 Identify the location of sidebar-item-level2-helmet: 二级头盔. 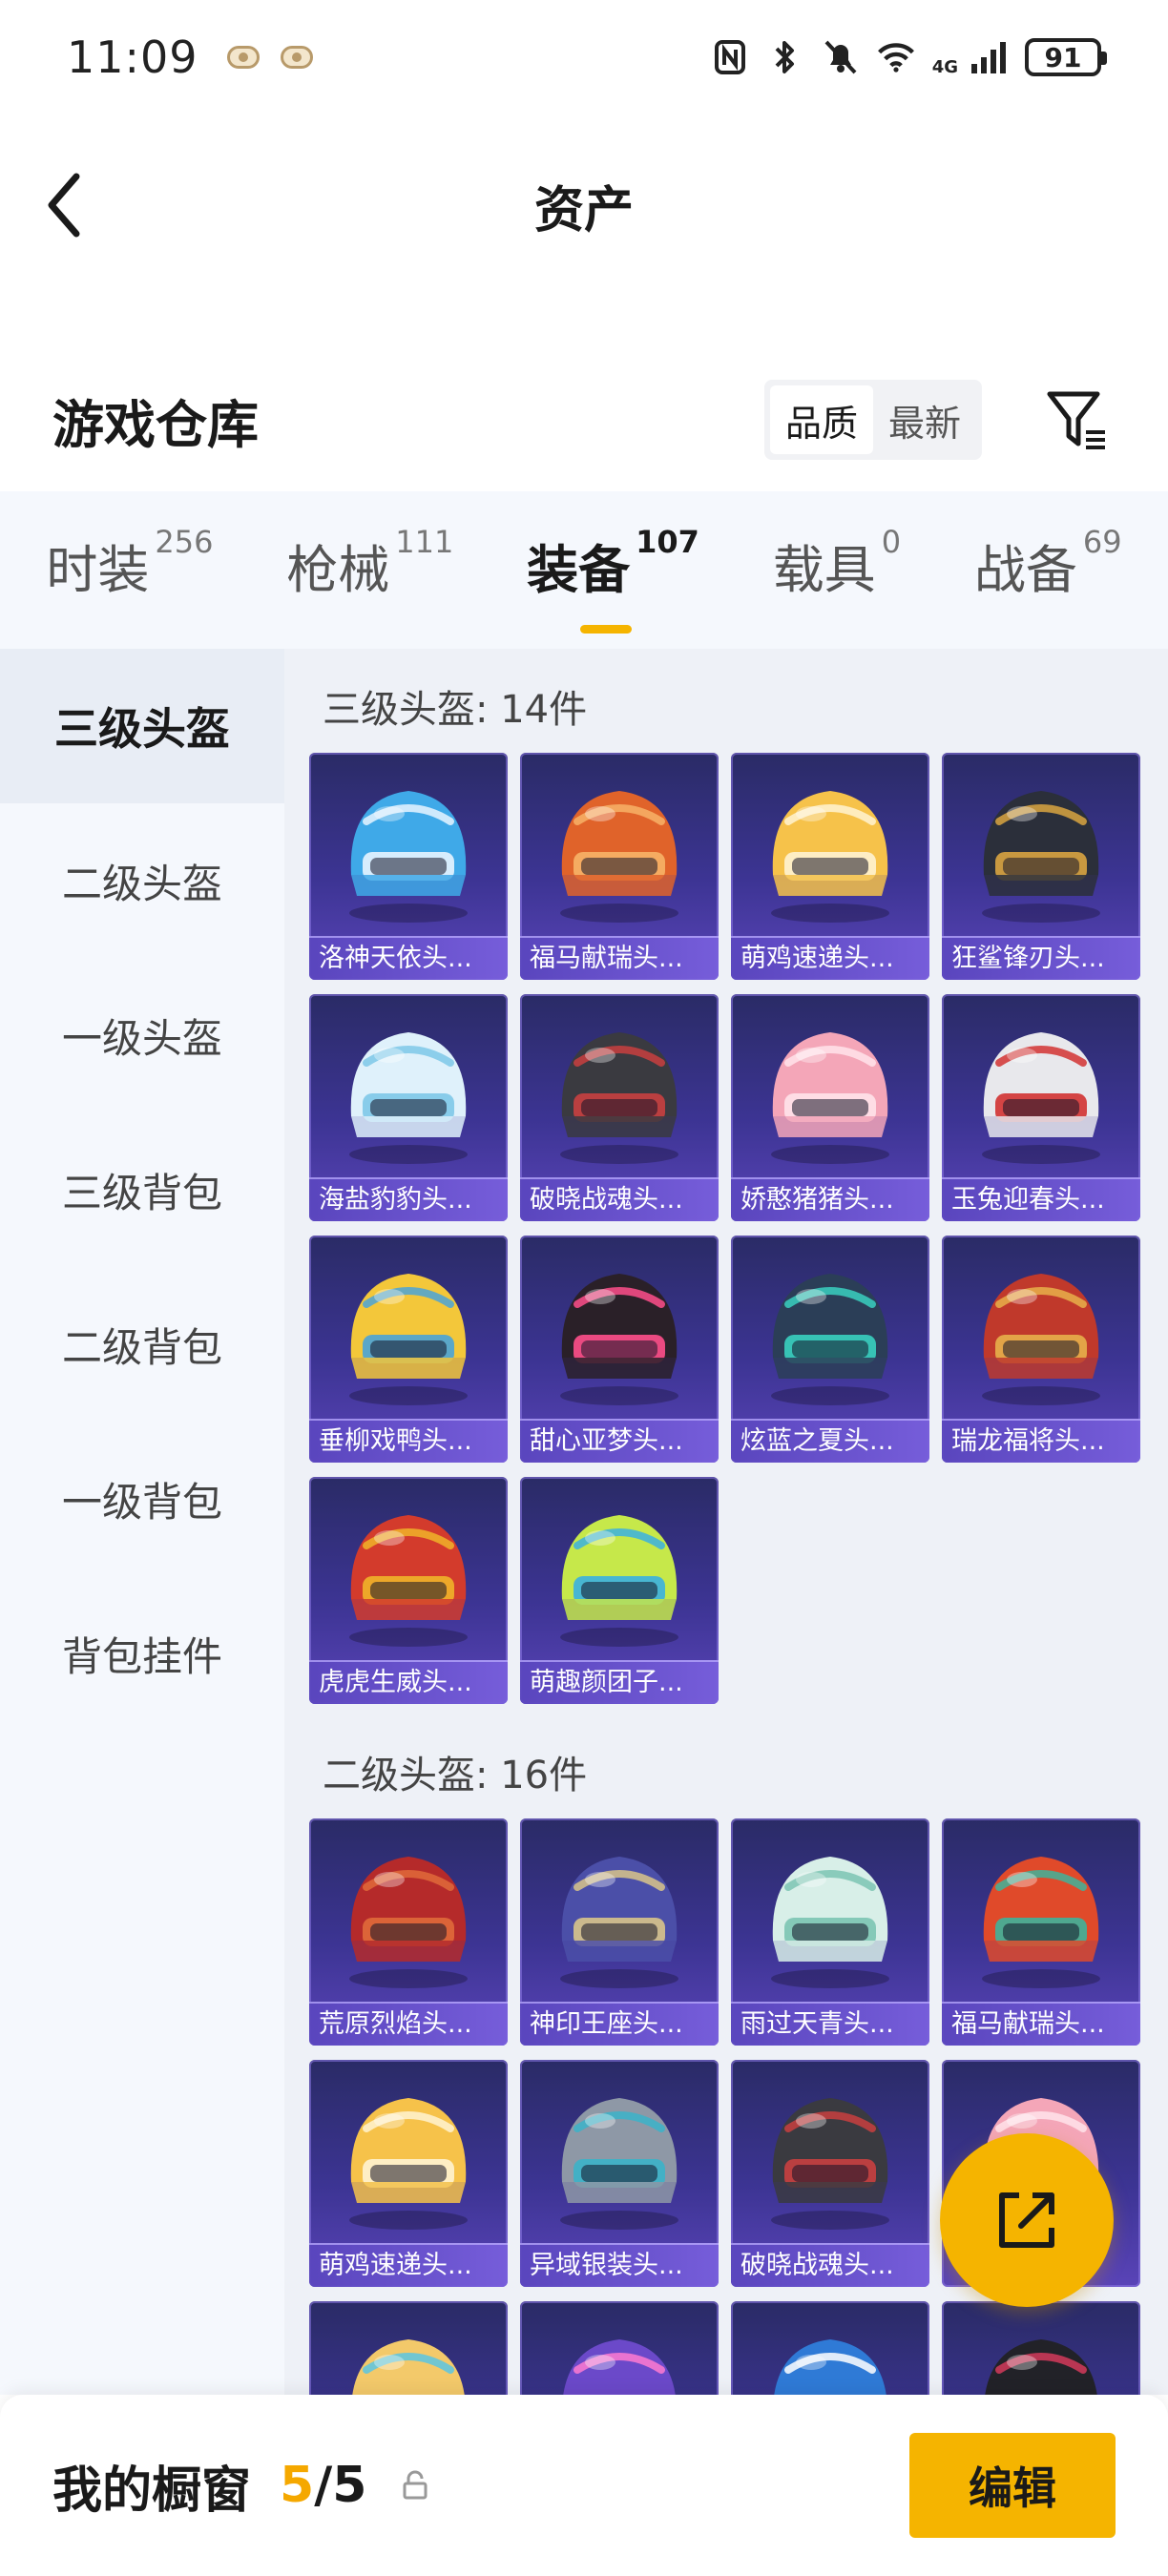
(142, 880).